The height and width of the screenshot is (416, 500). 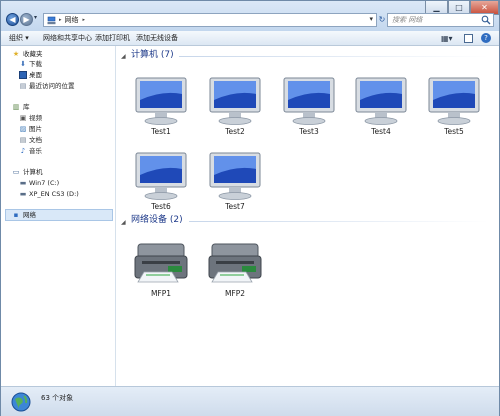 What do you see at coordinates (16, 54) in the screenshot?
I see `favorites-star-icon: ★` at bounding box center [16, 54].